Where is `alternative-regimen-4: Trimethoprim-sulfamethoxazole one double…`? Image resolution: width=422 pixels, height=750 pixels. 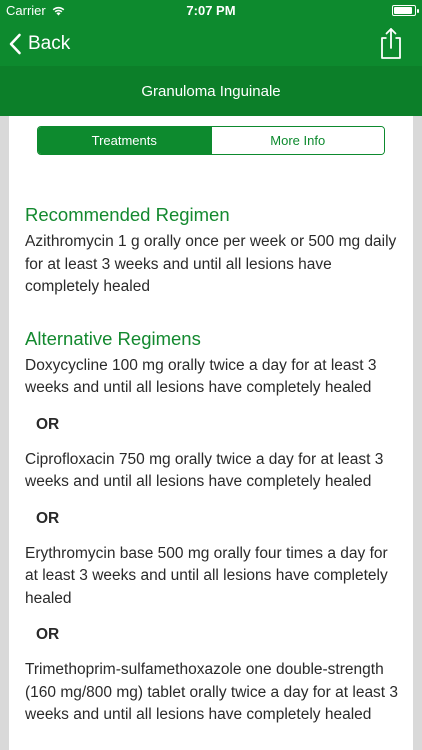 alternative-regimen-4: Trimethoprim-sulfamethoxazole one double… is located at coordinates (212, 692).